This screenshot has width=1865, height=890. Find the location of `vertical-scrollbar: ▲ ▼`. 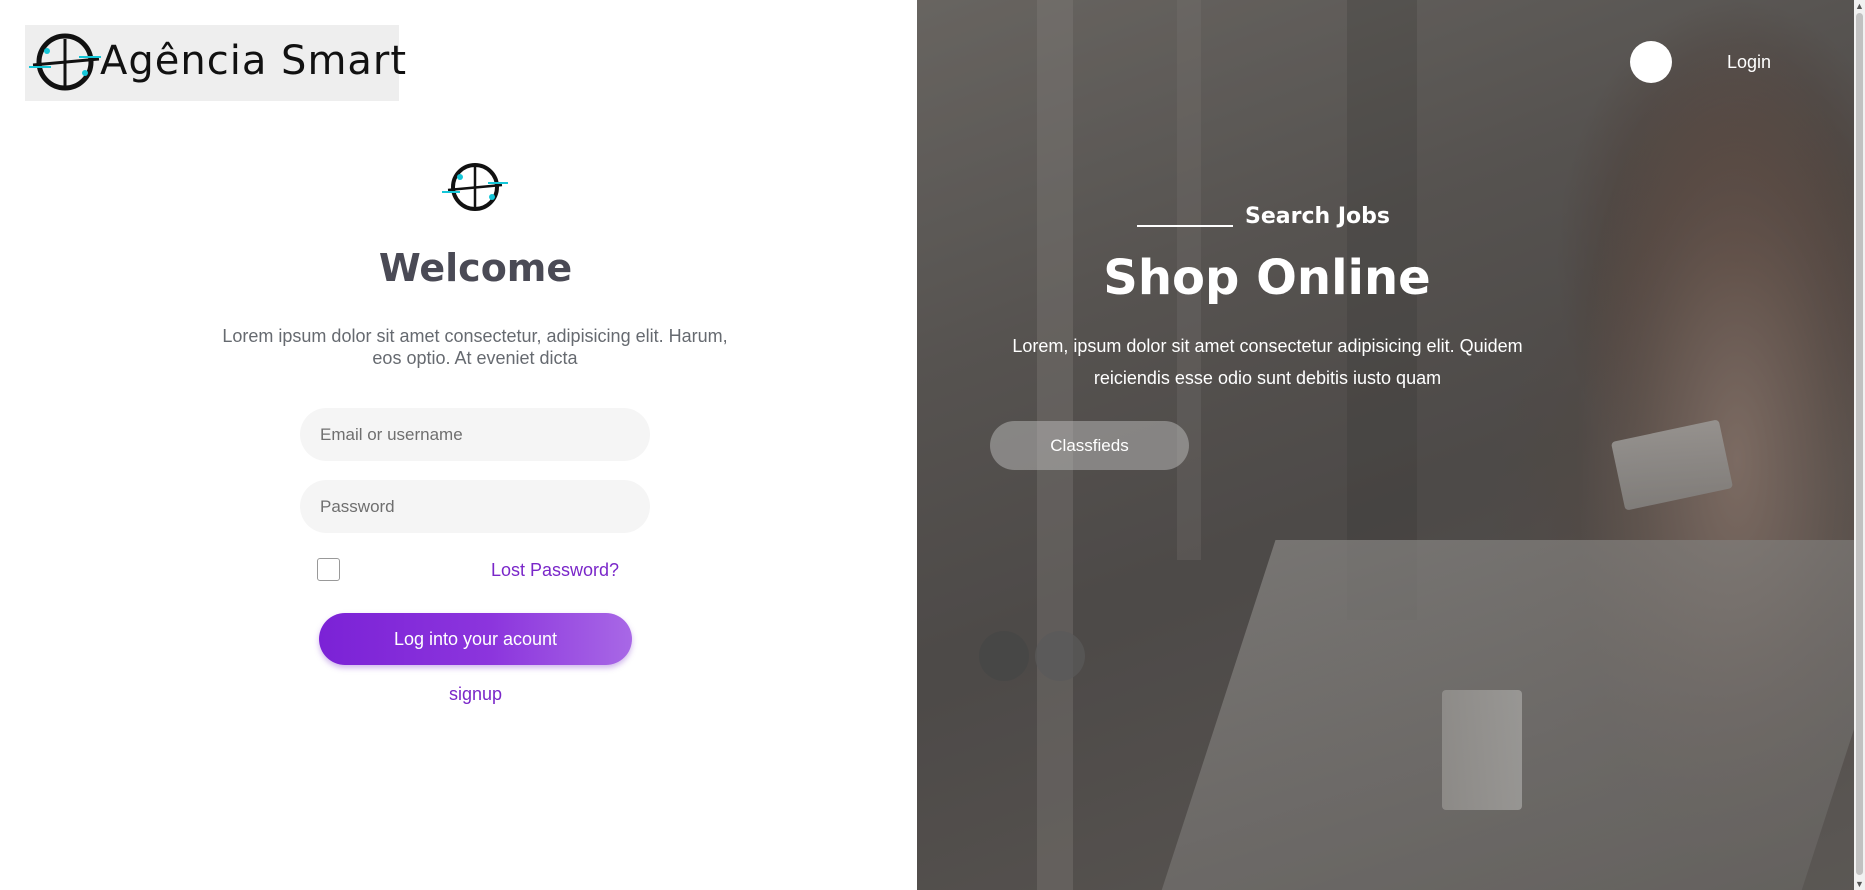

vertical-scrollbar: ▲ ▼ is located at coordinates (1859, 445).